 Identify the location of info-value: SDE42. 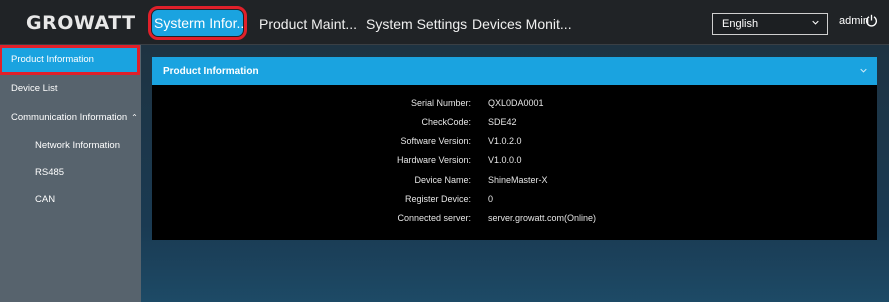
(502, 122).